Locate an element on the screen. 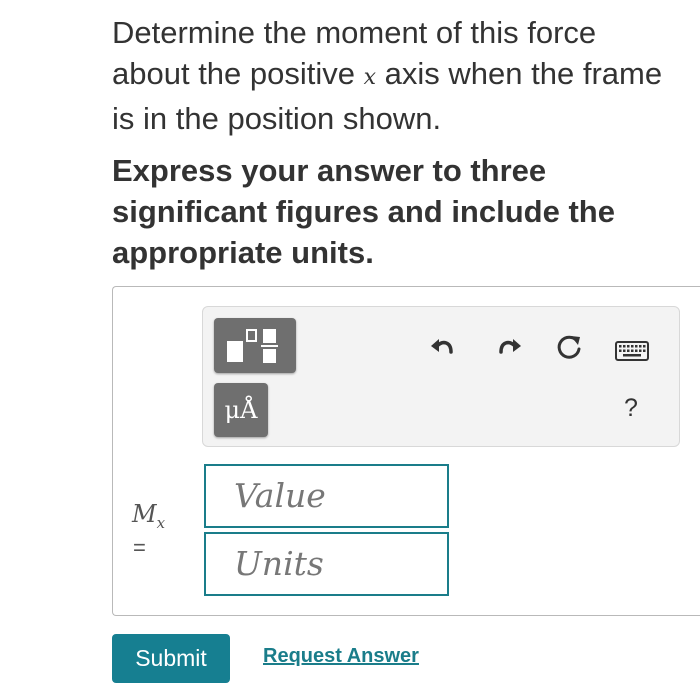 The height and width of the screenshot is (684, 700). question-variable: x is located at coordinates (370, 77).